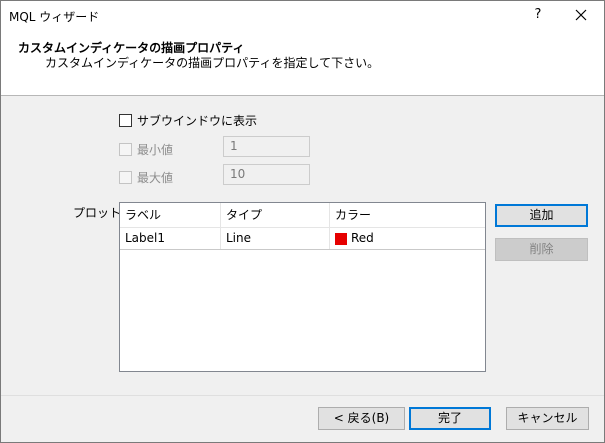 The height and width of the screenshot is (443, 605). I want to click on finish-button: 完了, so click(450, 418).